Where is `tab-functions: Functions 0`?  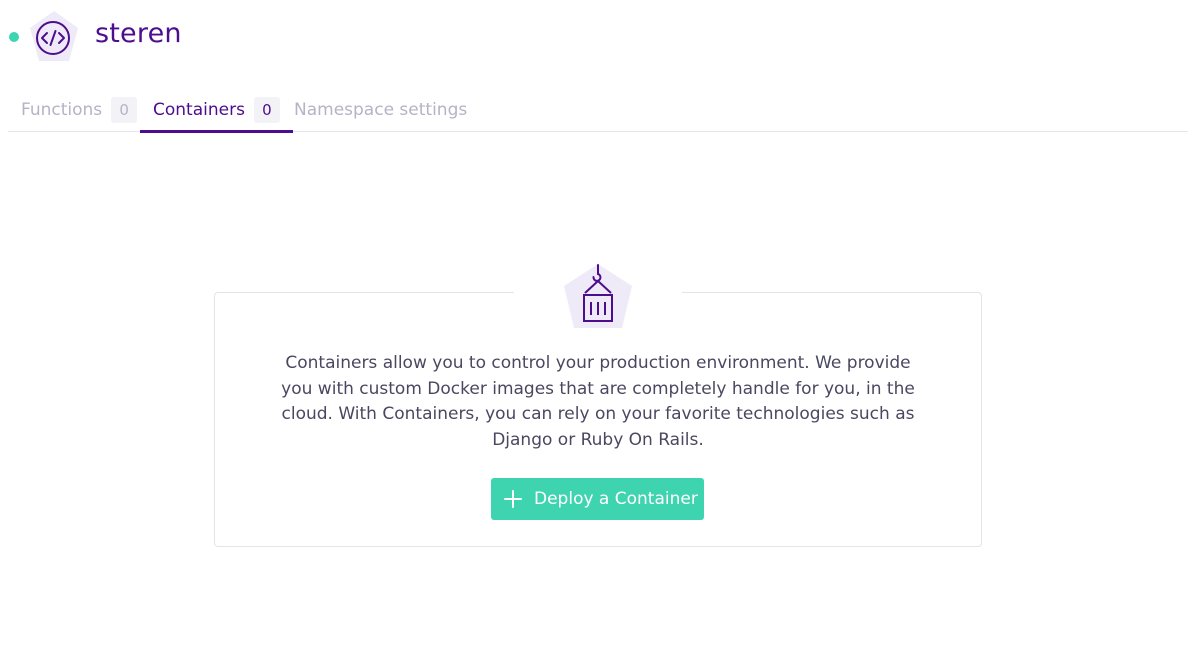
tab-functions: Functions 0 is located at coordinates (79, 110).